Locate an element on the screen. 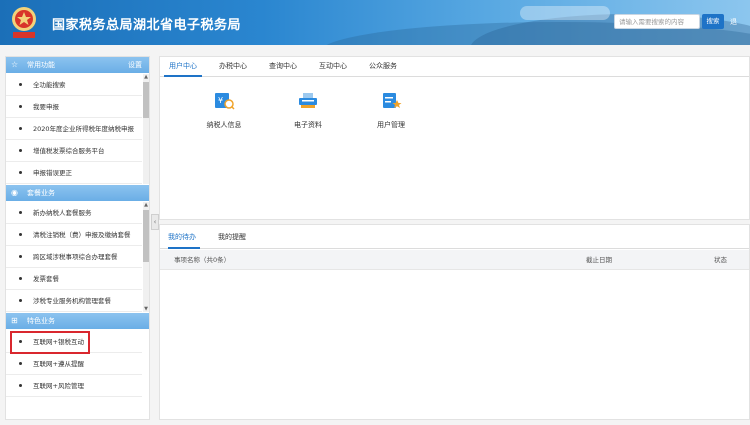 The image size is (750, 425). search-button: 搜索 is located at coordinates (713, 21).